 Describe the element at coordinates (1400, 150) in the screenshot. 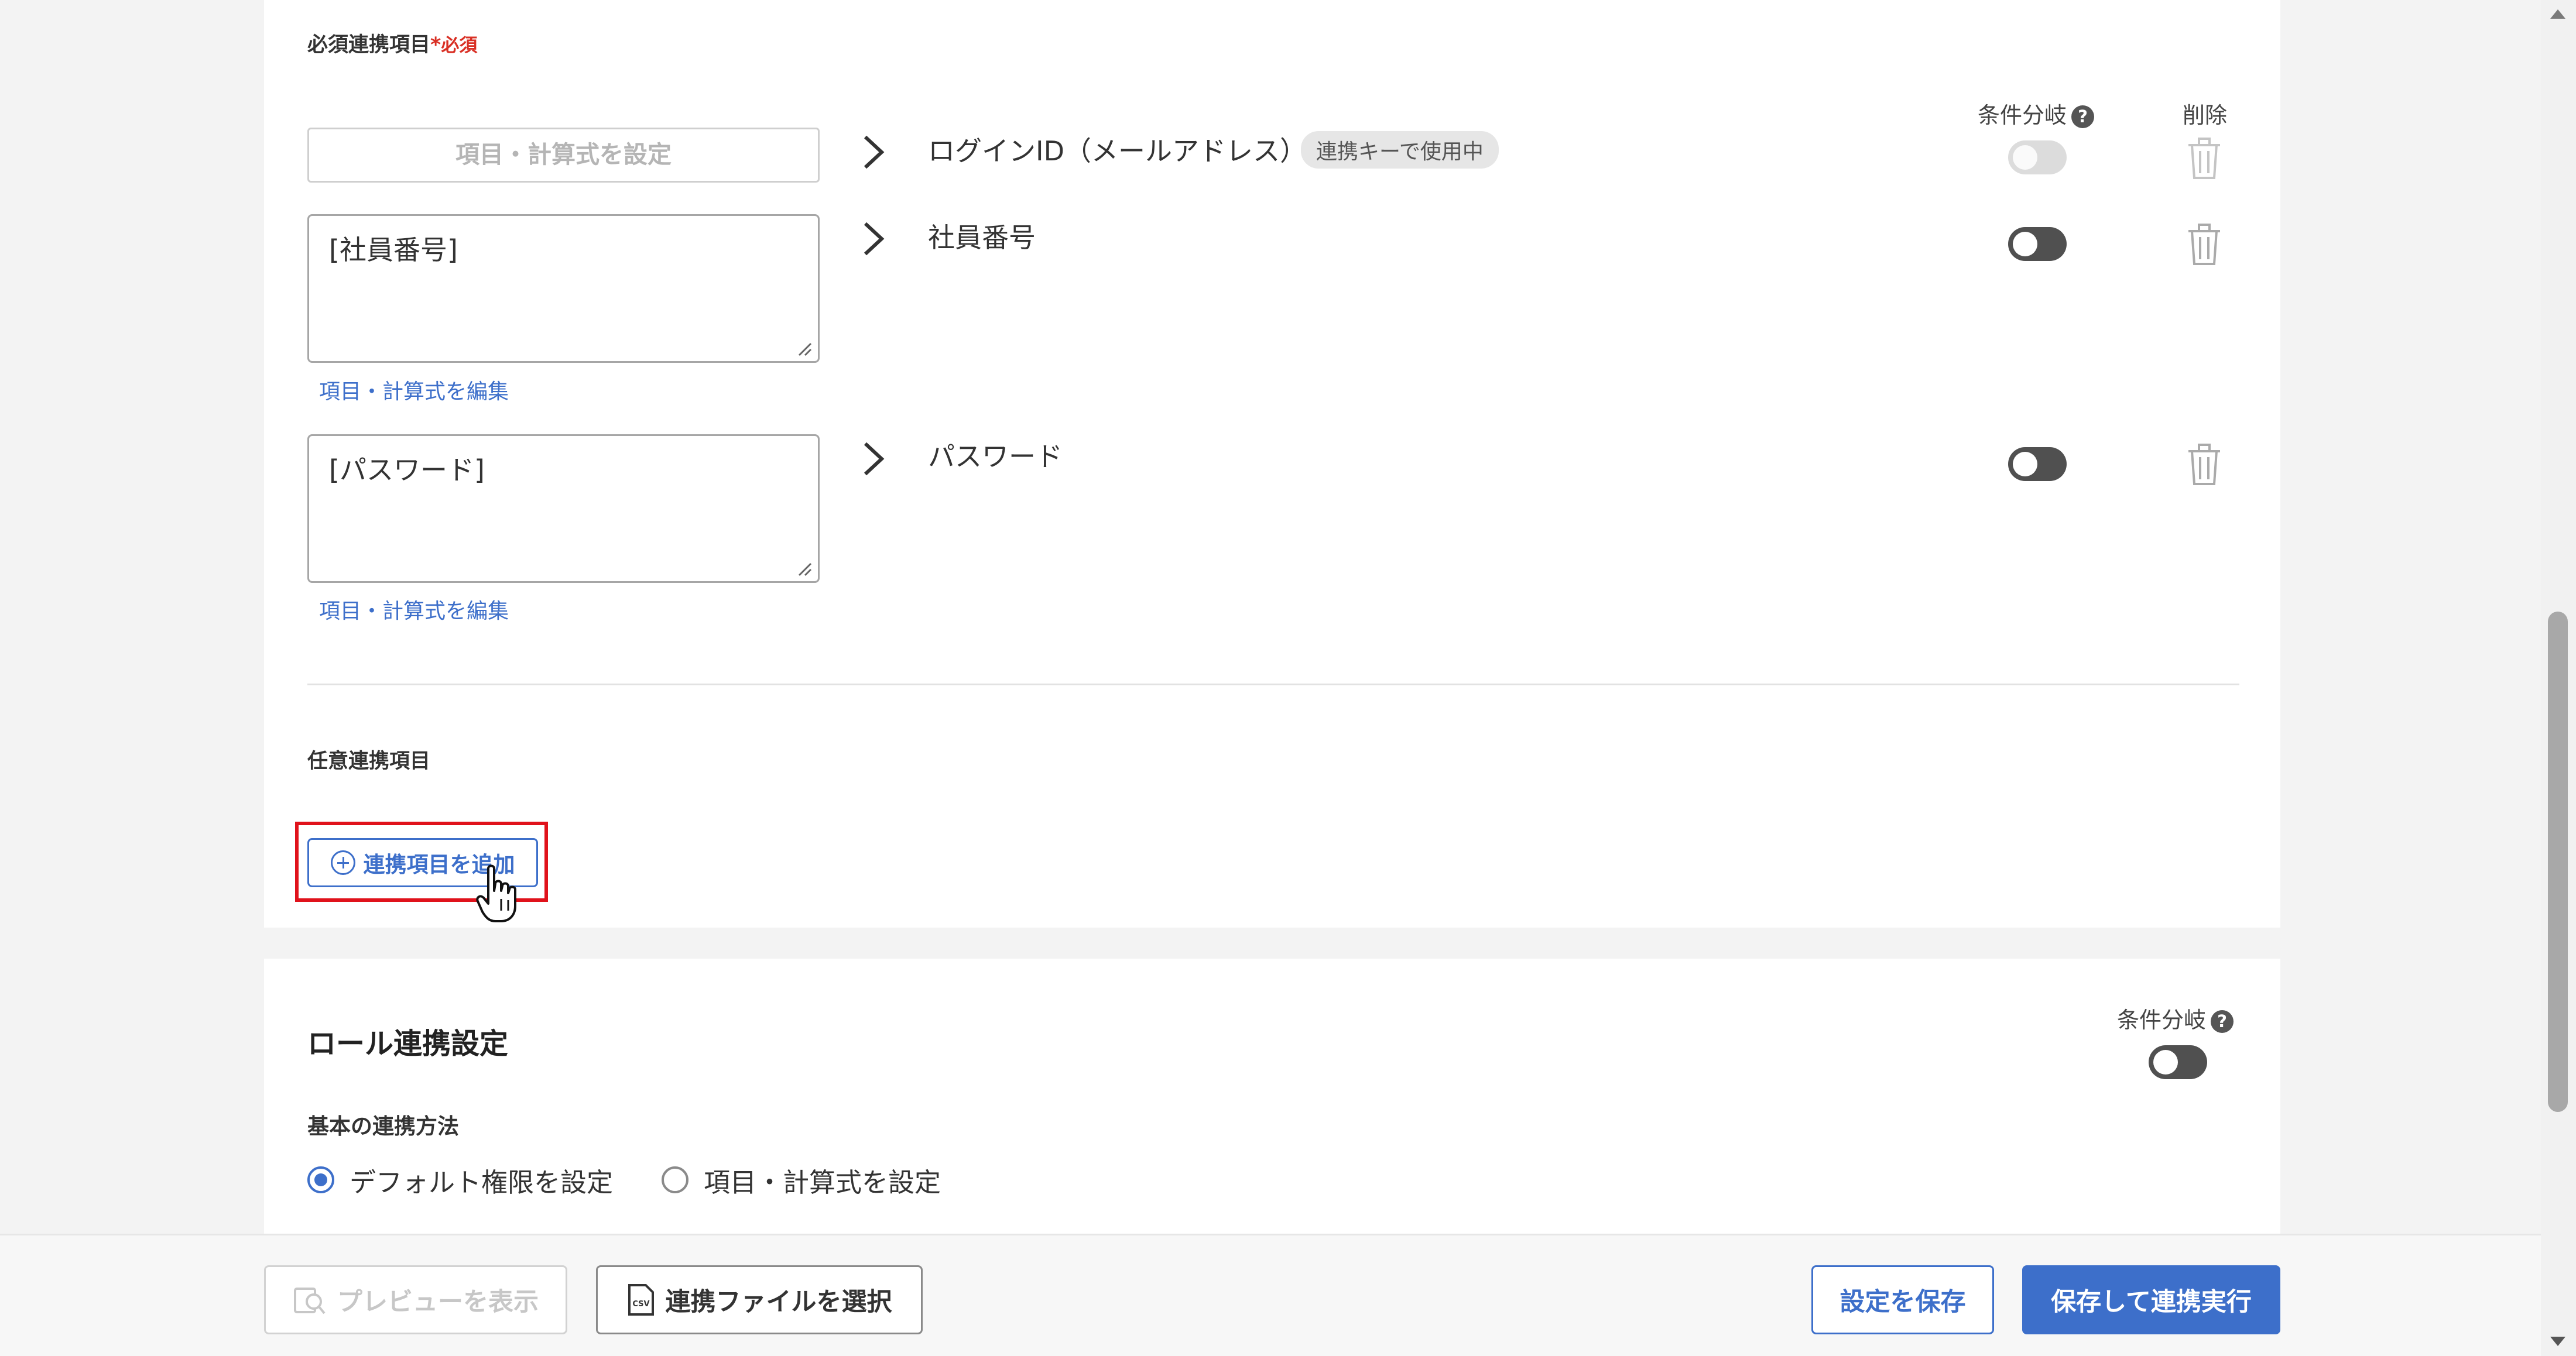

I see `key-in-use-badge: 連携キーで使用中` at that location.